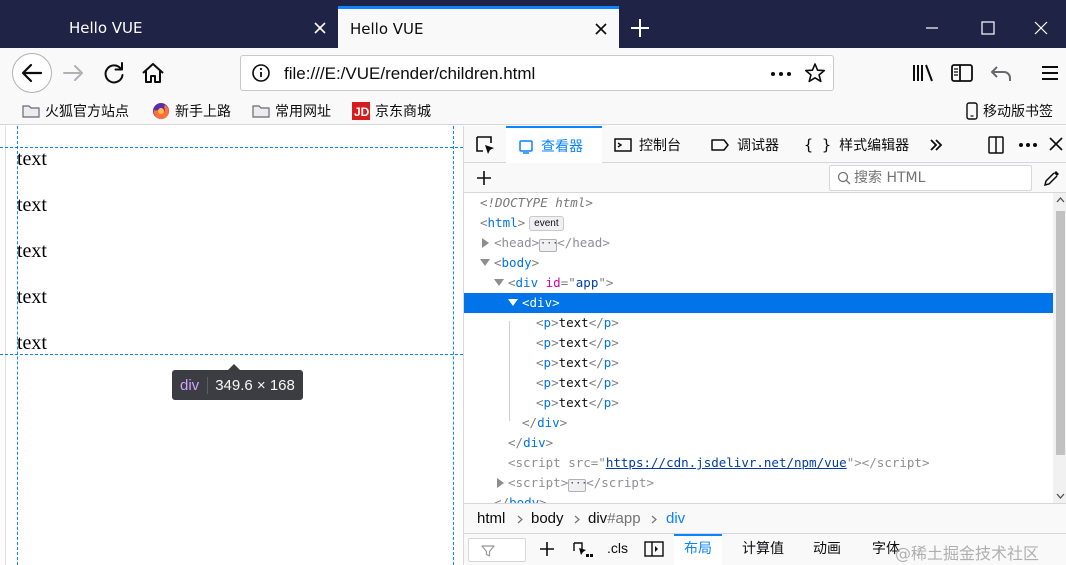 The width and height of the screenshot is (1066, 565). I want to click on tab-console: 控制台, so click(647, 144).